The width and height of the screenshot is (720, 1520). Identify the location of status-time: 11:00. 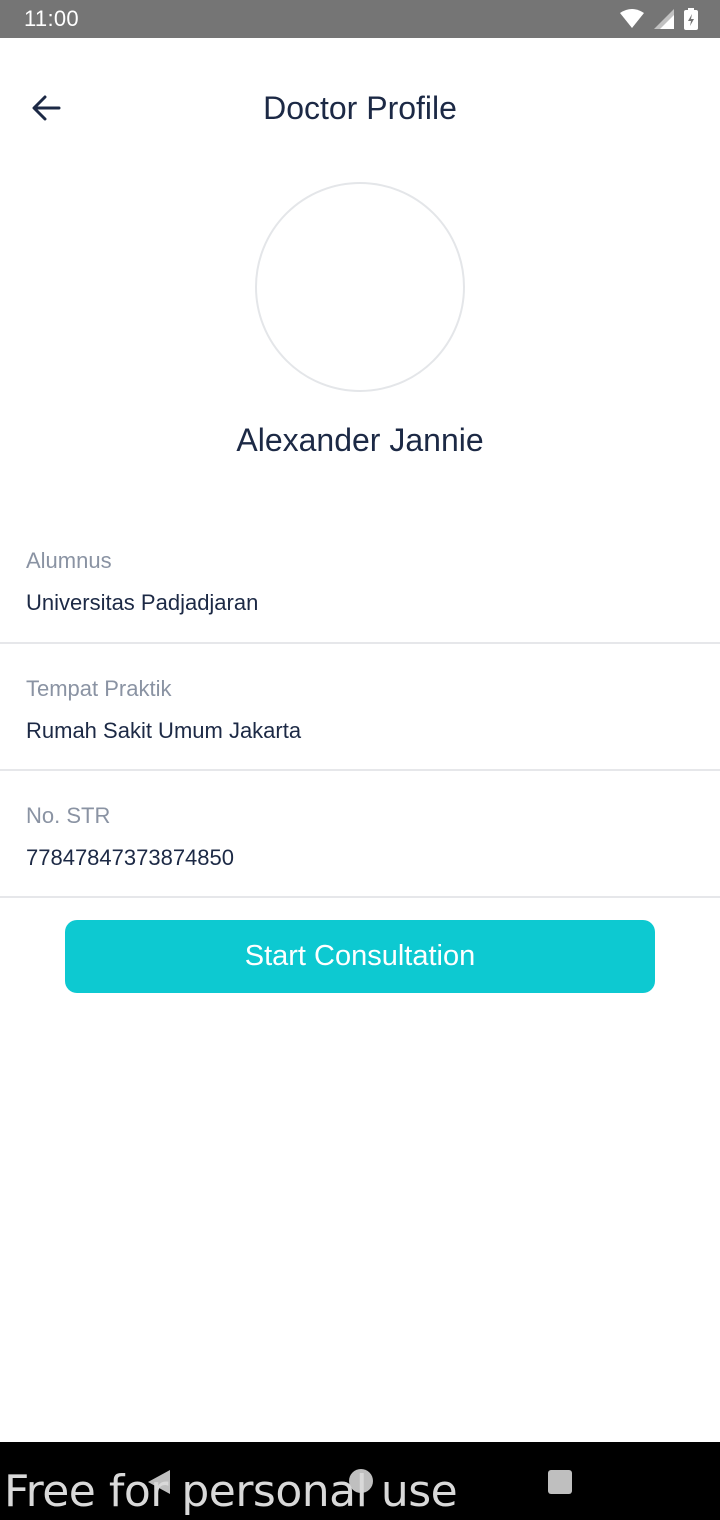
(51, 18).